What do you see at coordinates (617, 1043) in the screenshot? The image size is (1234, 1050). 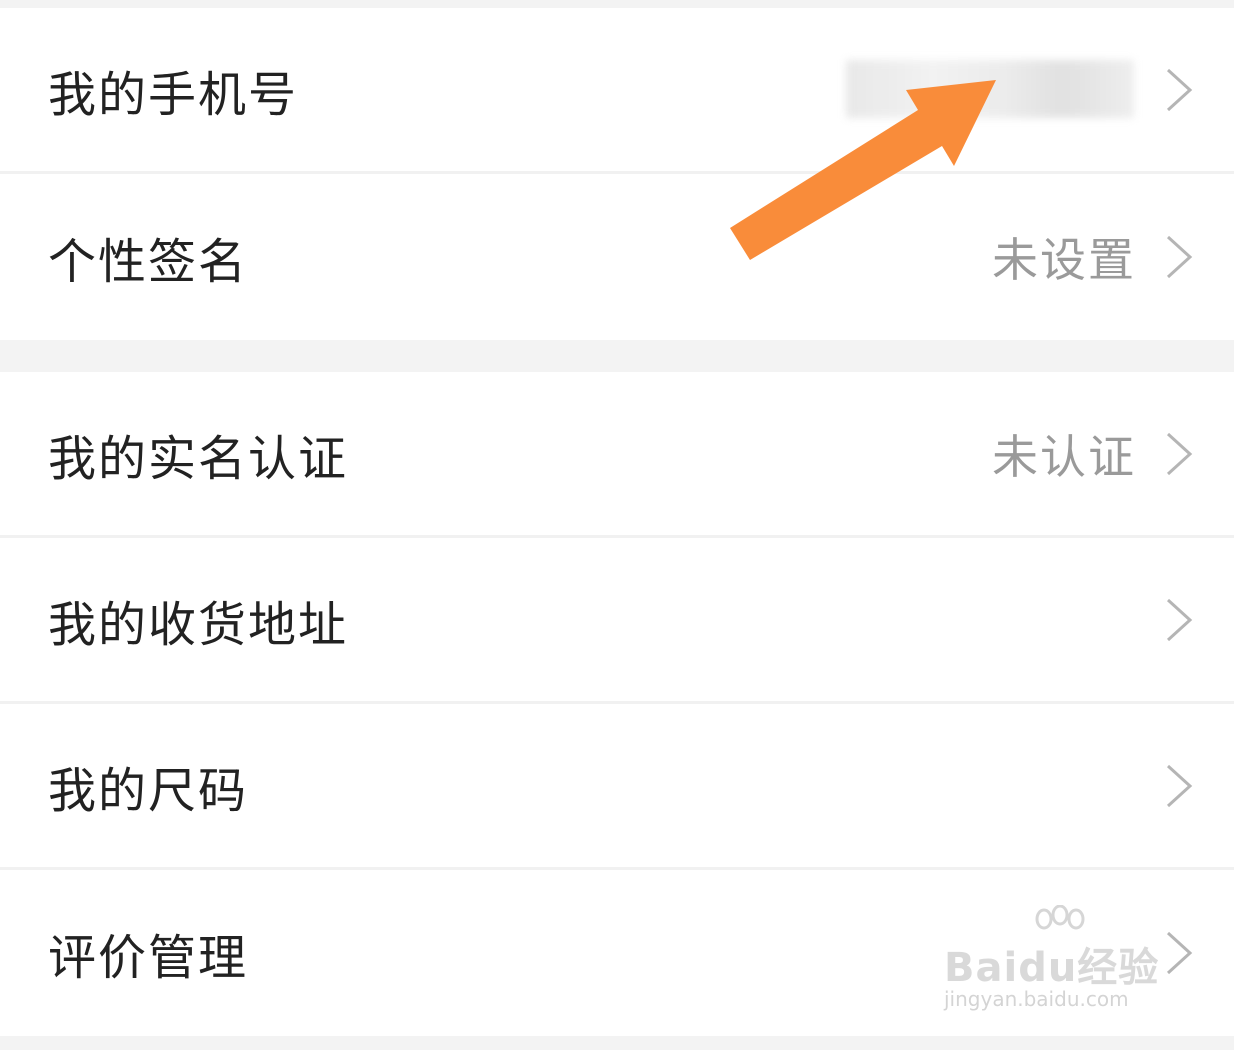 I see `bottom-spacer` at bounding box center [617, 1043].